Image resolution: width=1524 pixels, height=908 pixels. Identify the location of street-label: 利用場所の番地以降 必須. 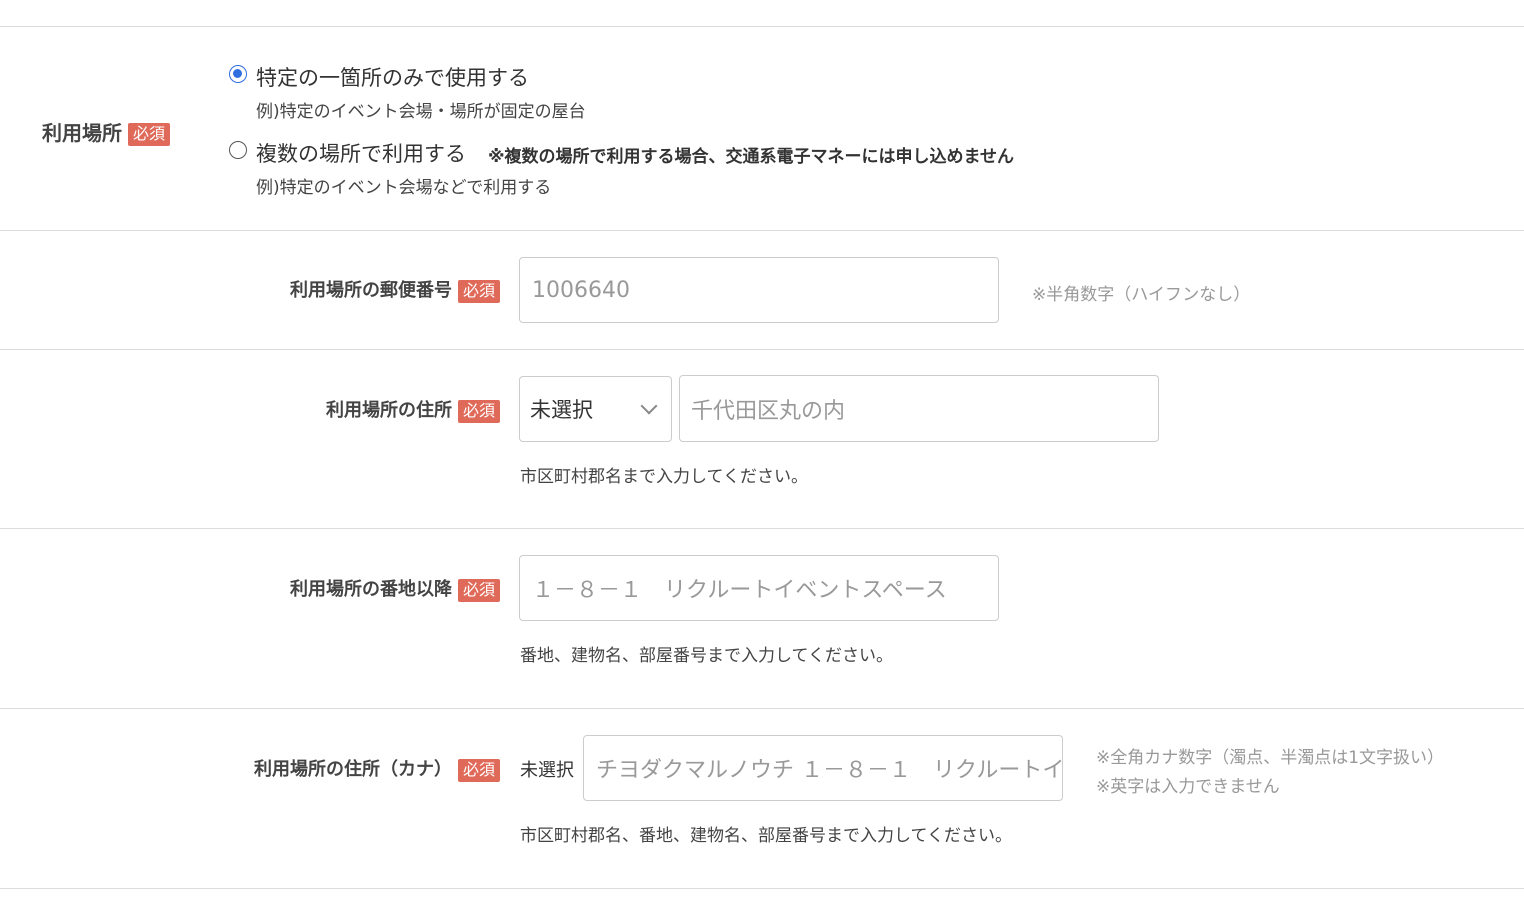
(395, 588).